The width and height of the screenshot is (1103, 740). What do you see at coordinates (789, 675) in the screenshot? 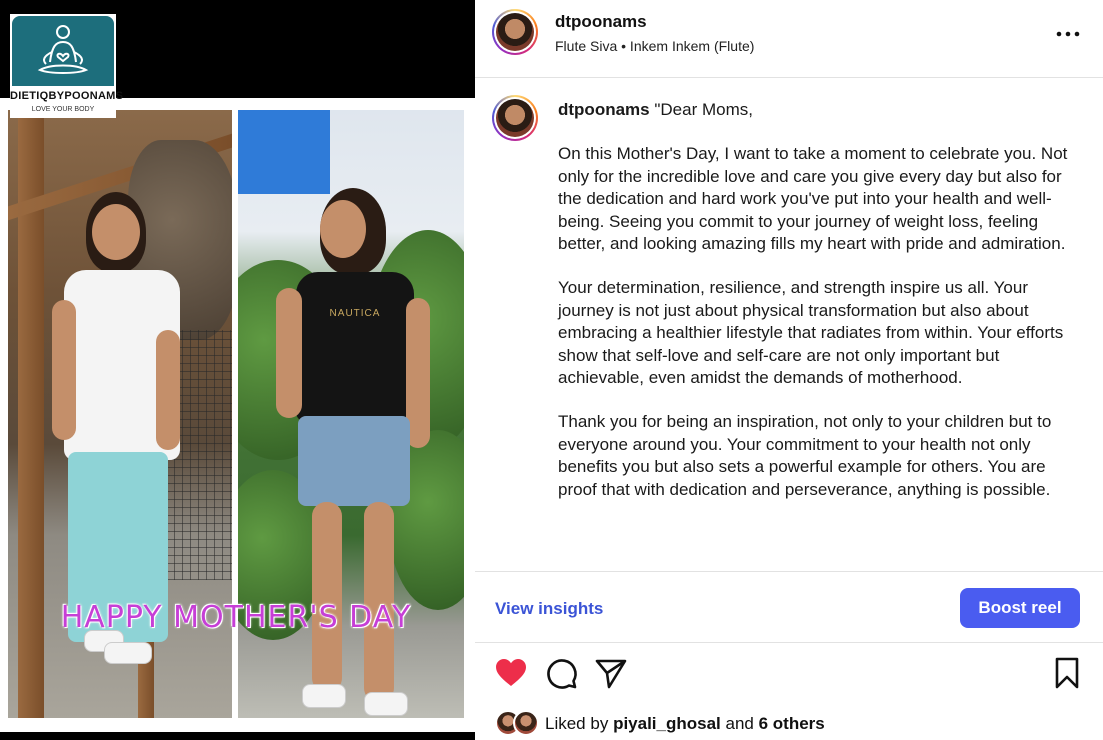
I see `action-bar` at bounding box center [789, 675].